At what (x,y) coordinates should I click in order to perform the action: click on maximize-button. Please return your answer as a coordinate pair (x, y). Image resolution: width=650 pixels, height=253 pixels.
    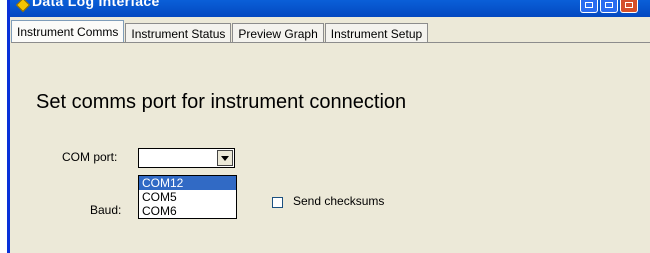
    Looking at the image, I should click on (609, 6).